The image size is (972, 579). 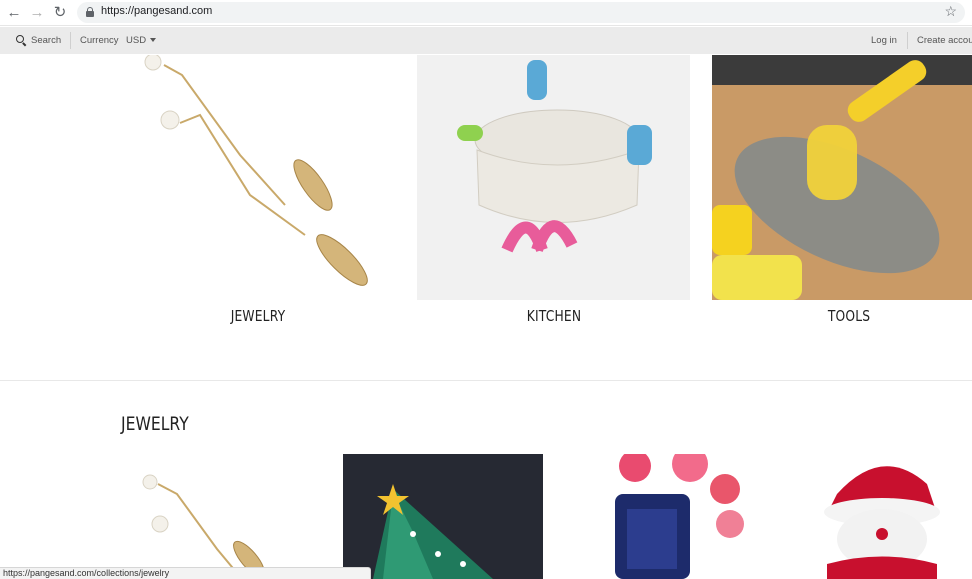 I want to click on collection-image-jewelry, so click(x=258, y=177).